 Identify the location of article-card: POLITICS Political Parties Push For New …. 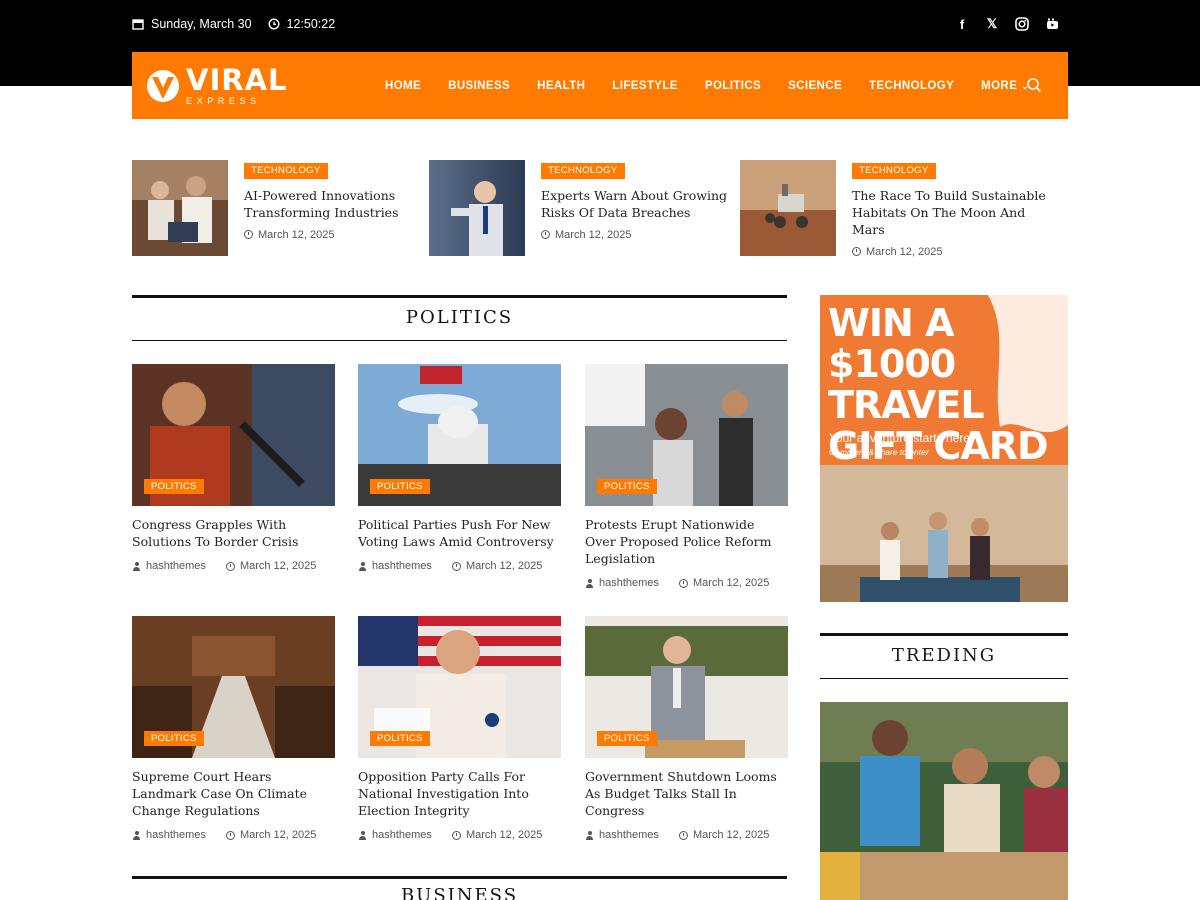
(459, 468).